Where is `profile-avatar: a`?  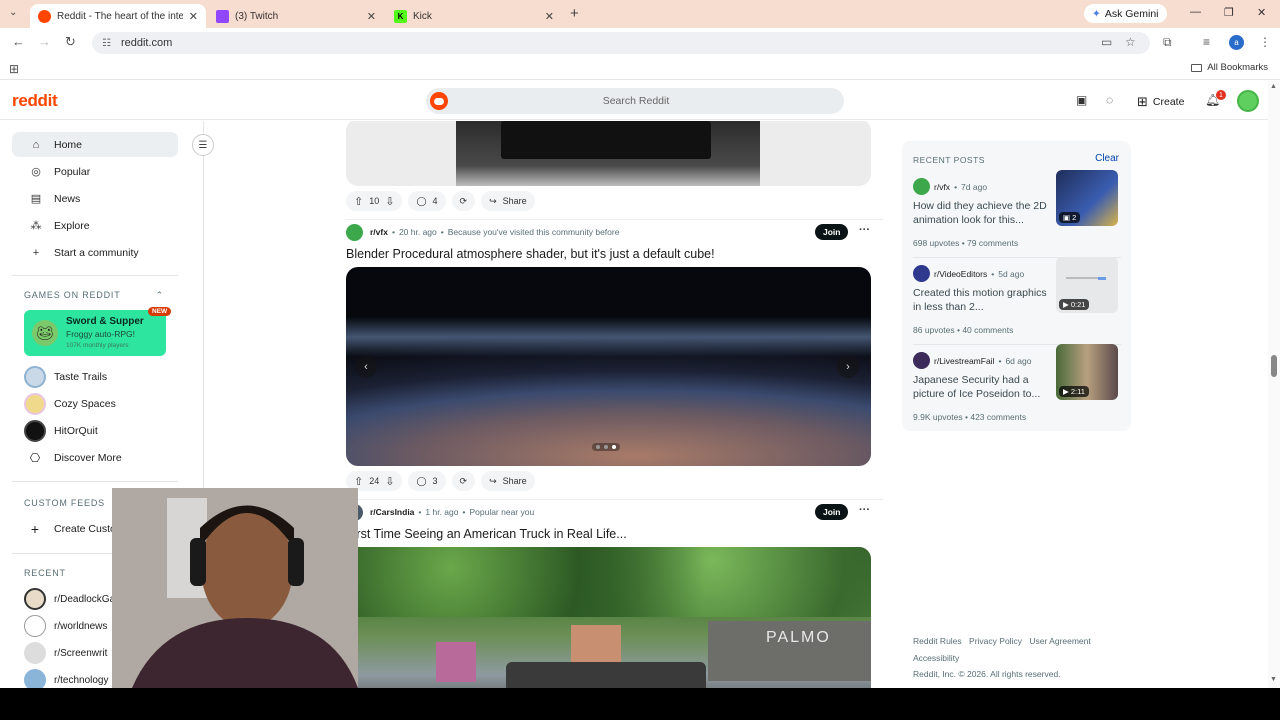 profile-avatar: a is located at coordinates (1236, 42).